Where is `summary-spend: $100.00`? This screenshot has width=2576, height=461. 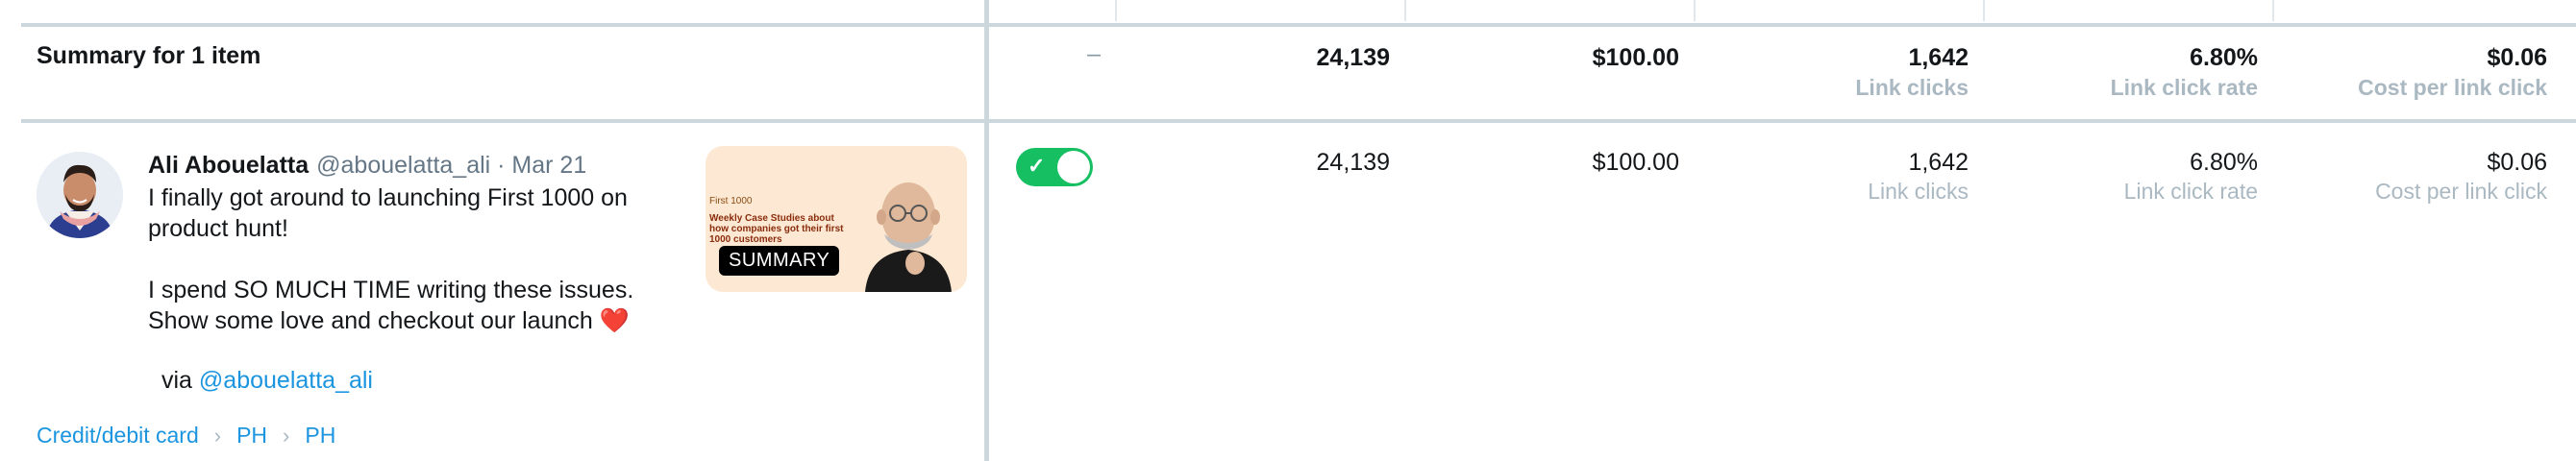 summary-spend: $100.00 is located at coordinates (1635, 57).